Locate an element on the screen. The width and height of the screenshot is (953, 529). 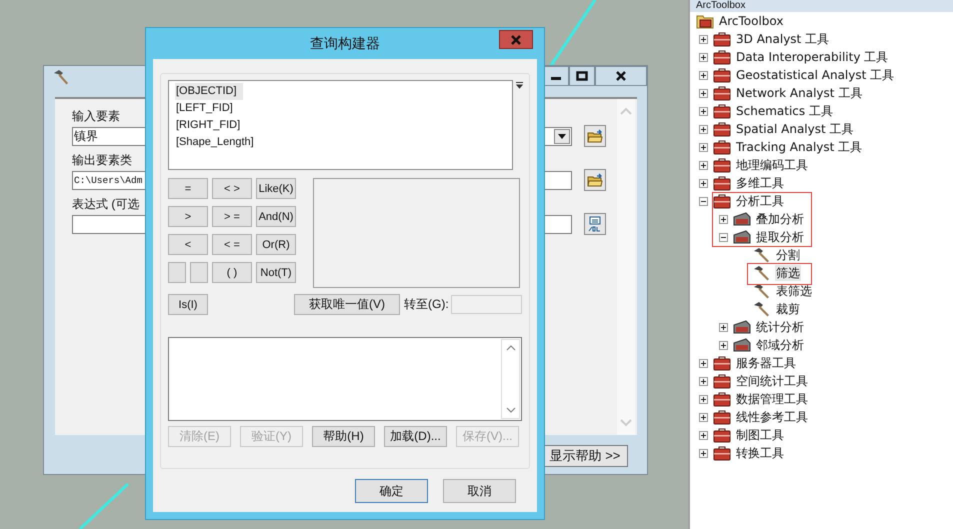
tree-item: 数据管理工具 is located at coordinates (772, 399).